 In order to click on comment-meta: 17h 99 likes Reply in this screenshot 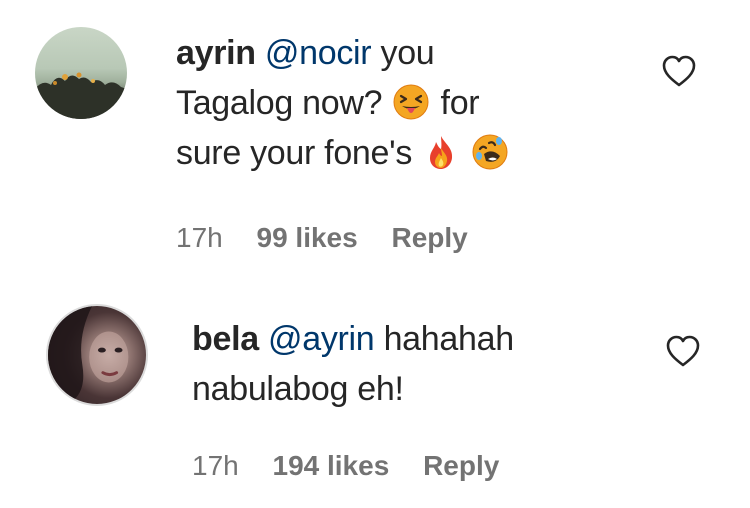, I will do `click(335, 238)`.